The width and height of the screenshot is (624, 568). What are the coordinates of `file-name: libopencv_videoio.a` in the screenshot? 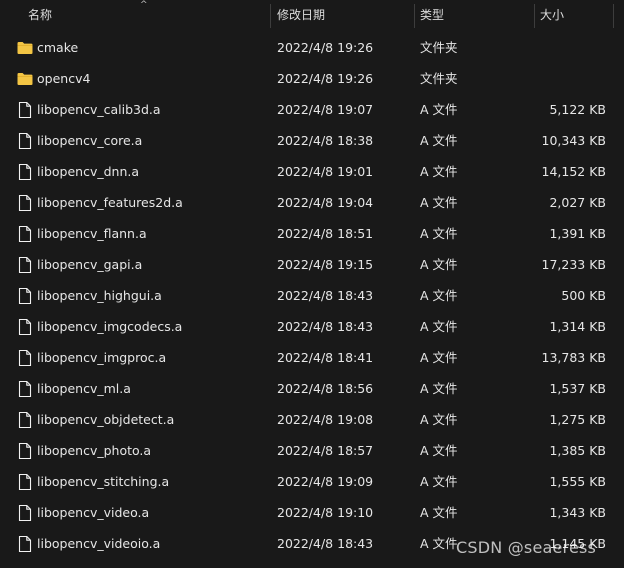 It's located at (99, 543).